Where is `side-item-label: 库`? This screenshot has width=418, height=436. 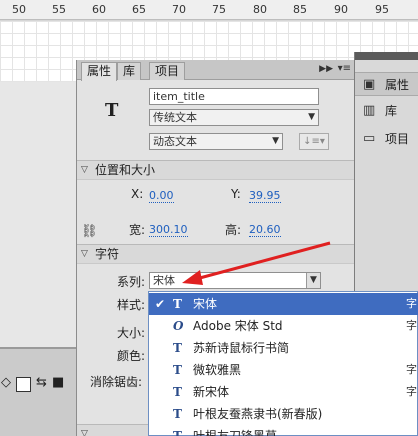 side-item-label: 库 is located at coordinates (391, 111).